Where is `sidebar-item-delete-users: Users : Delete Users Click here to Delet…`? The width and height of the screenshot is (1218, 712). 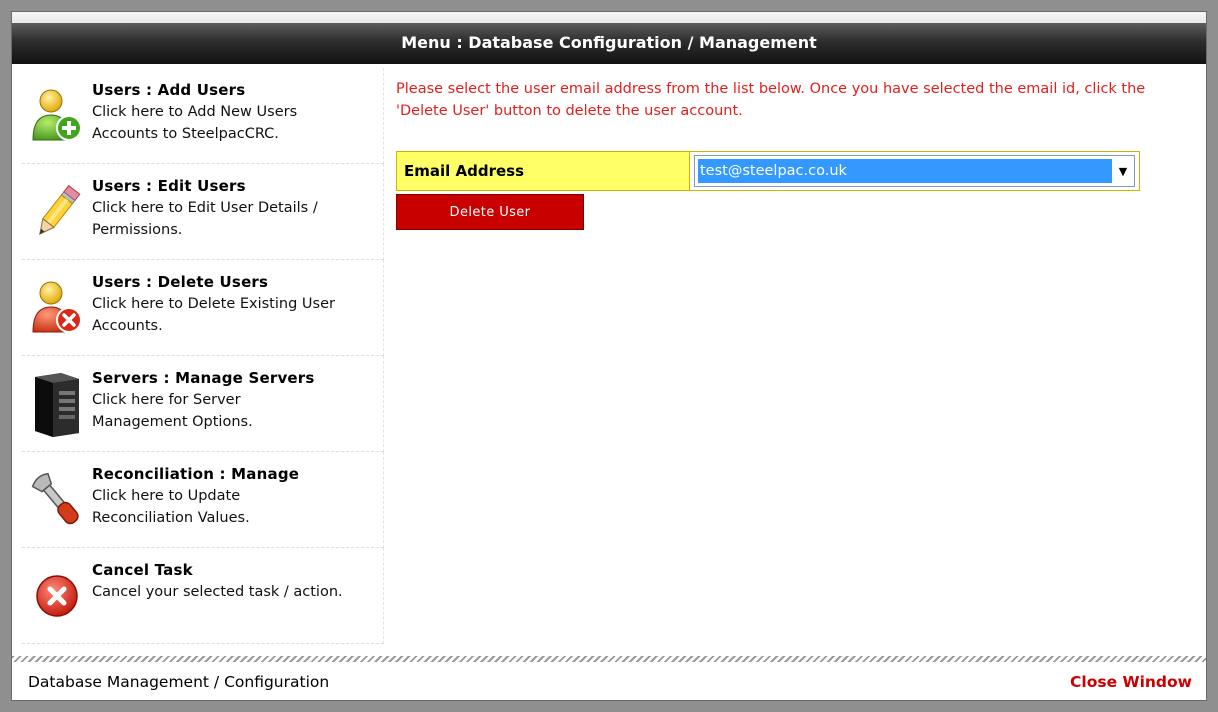
sidebar-item-delete-users: Users : Delete Users Click here to Delet… is located at coordinates (203, 308).